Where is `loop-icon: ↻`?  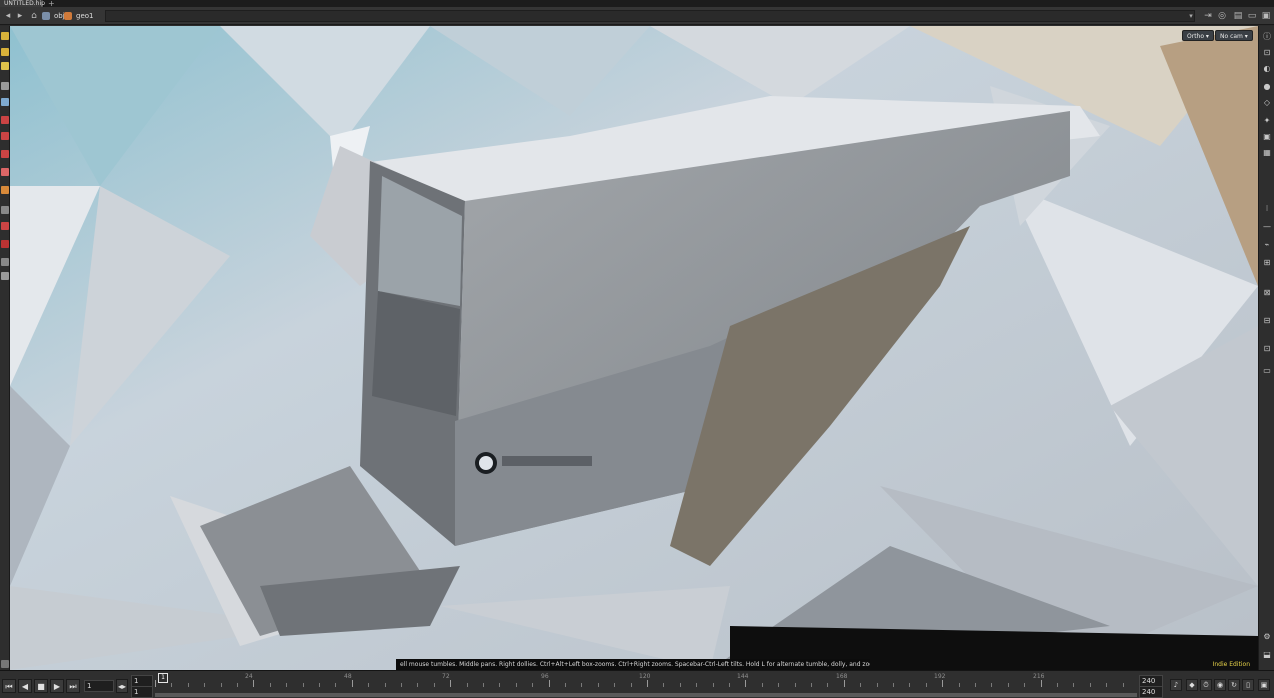 loop-icon: ↻ is located at coordinates (1234, 685).